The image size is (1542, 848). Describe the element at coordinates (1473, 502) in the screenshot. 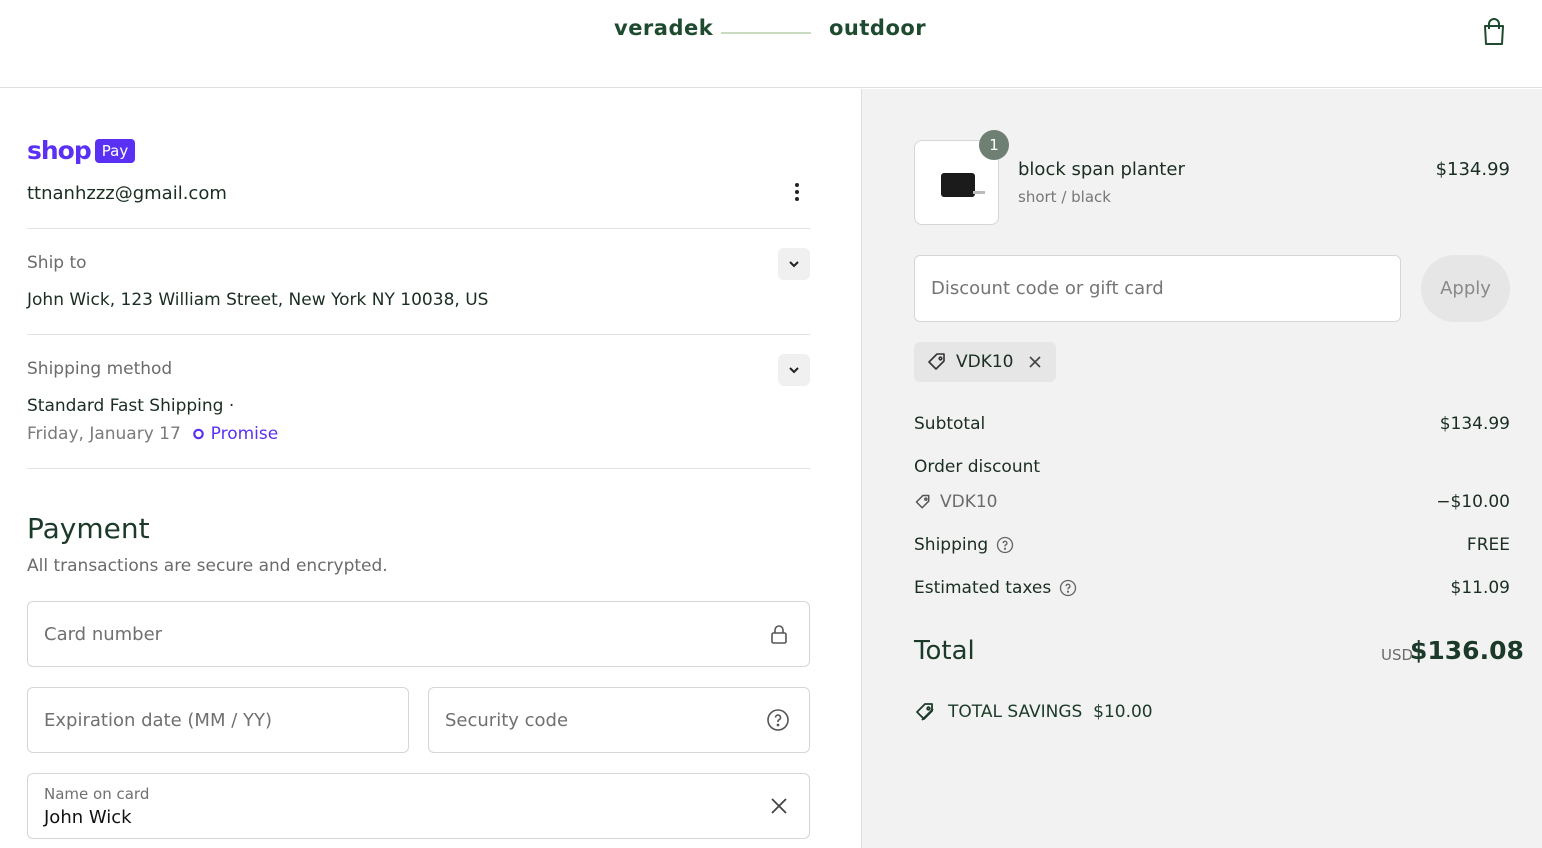

I see `order-discount-value: −$10.00` at that location.